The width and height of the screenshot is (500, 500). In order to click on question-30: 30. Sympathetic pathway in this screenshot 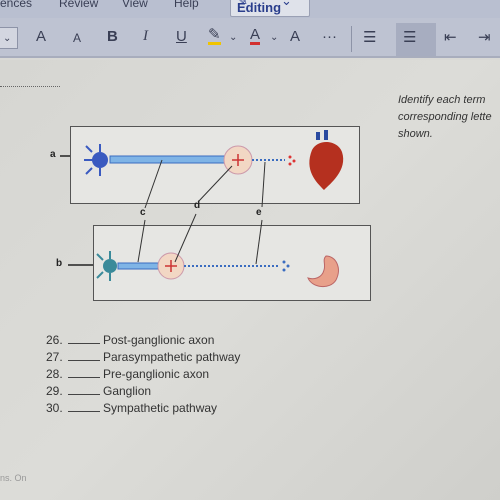, I will do `click(132, 408)`.